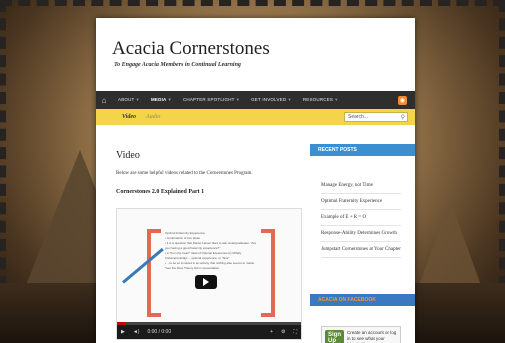 The image size is (505, 343). I want to click on video-title: Cornerstones 2.0 Explained Part 1, so click(160, 192).